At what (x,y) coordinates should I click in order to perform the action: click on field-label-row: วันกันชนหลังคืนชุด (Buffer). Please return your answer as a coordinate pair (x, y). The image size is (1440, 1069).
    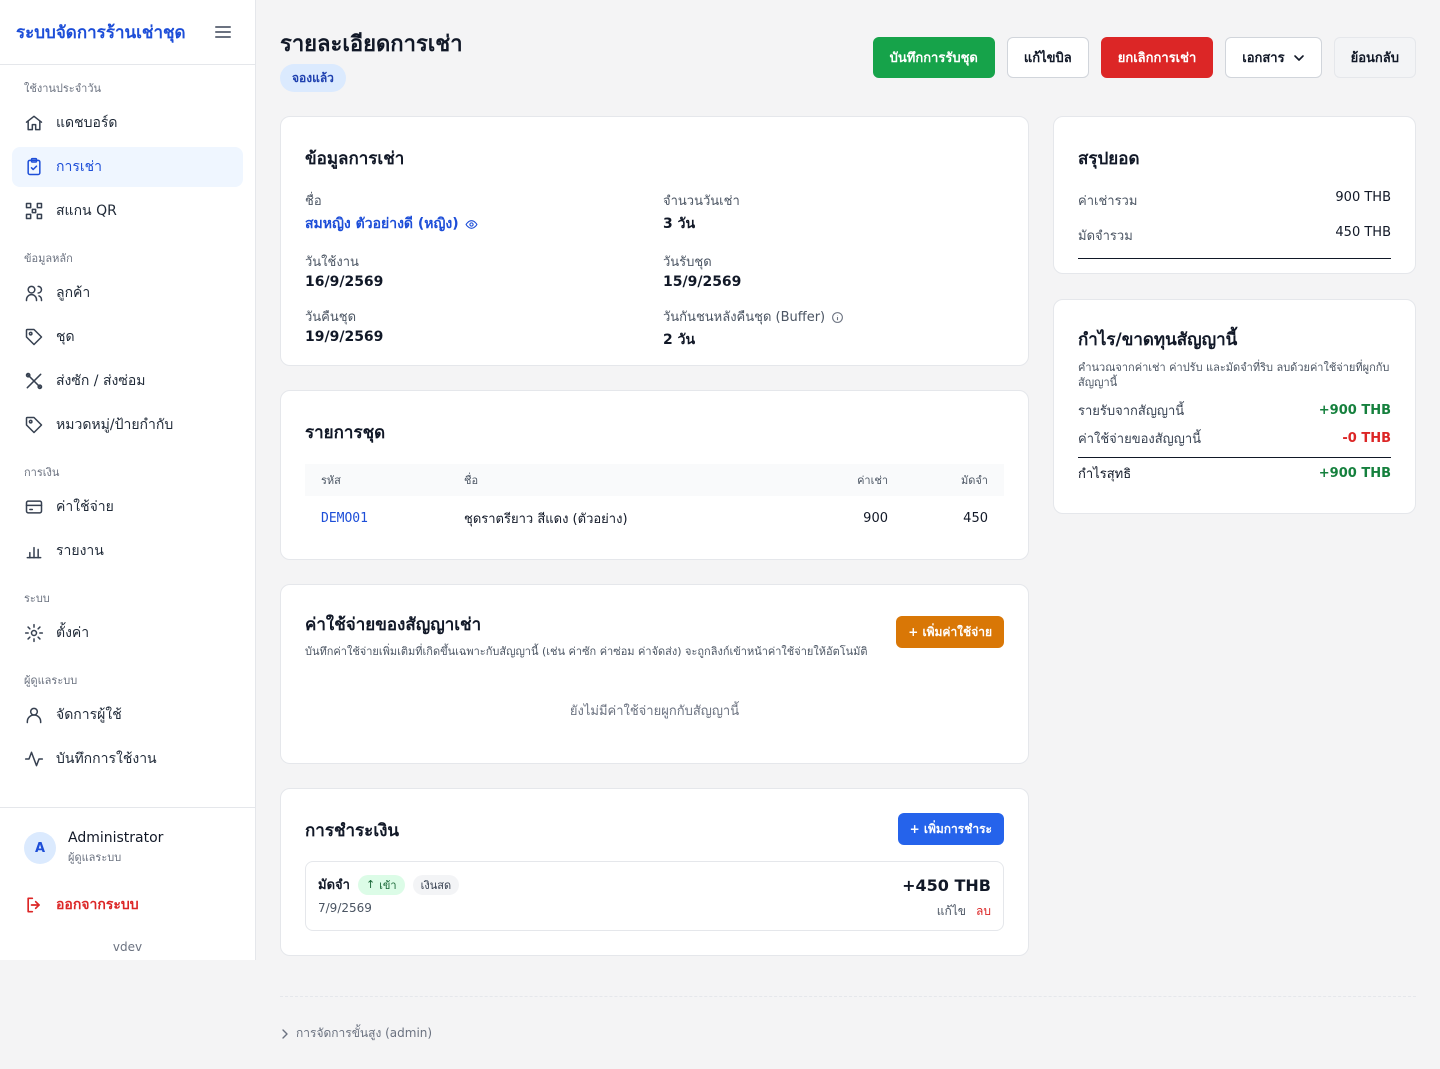
    Looking at the image, I should click on (833, 316).